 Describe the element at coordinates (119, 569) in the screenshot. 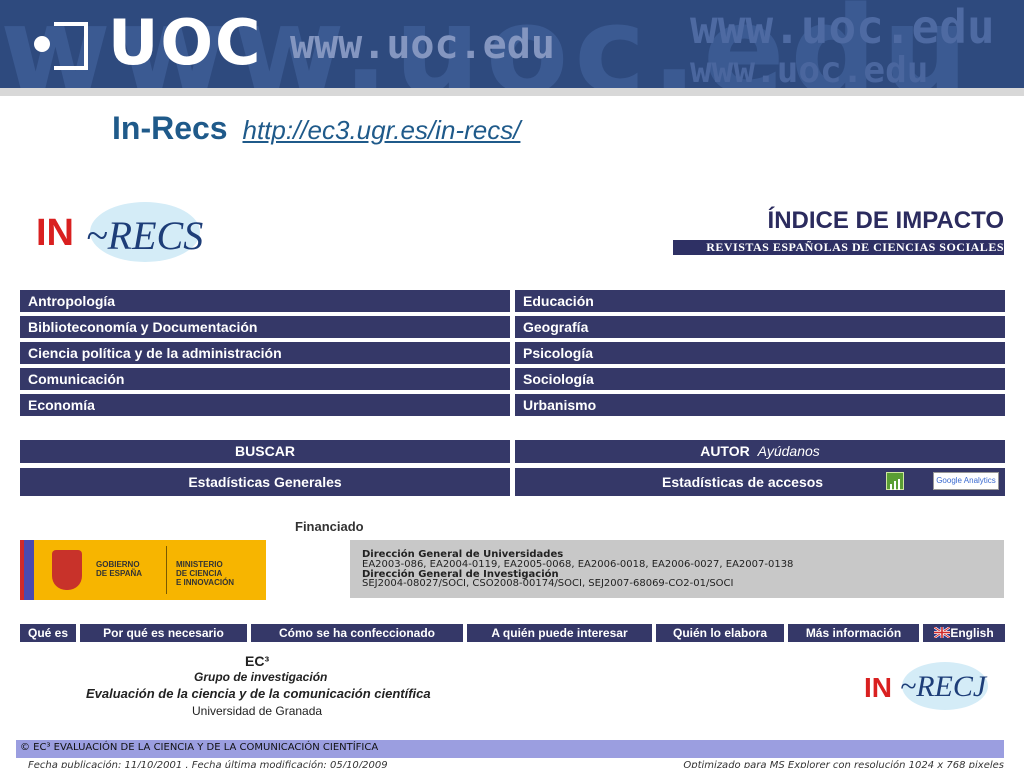

I see `gobierno-text: GOBIERNO DE ESPAÑA` at that location.